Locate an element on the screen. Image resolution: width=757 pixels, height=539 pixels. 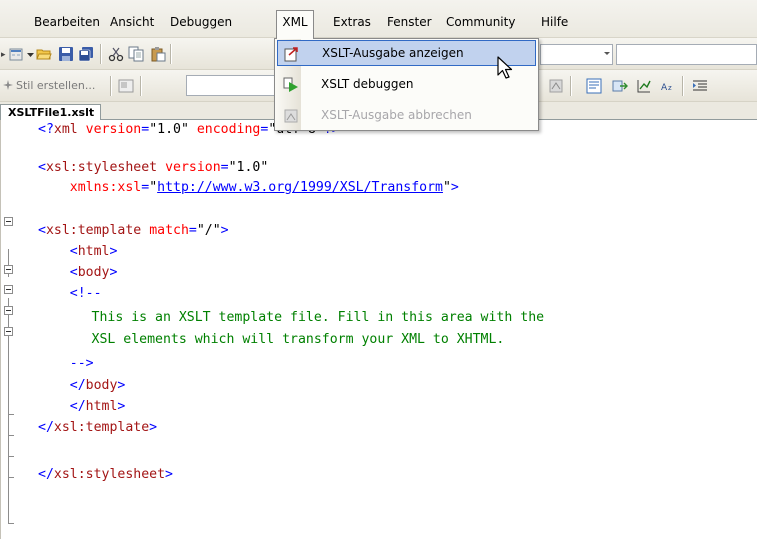
menu-item-label: XSLT-Ausgabe abbrechen is located at coordinates (396, 115).